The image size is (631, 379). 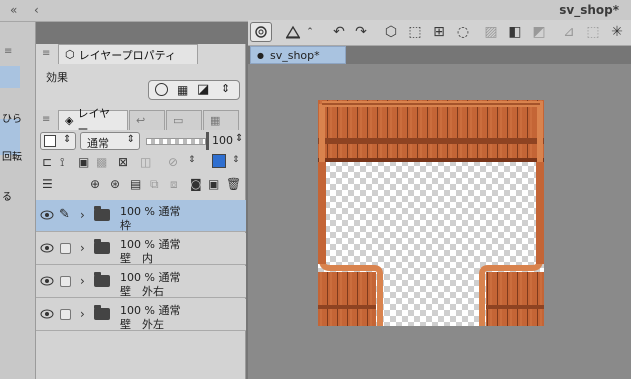 What do you see at coordinates (10, 77) in the screenshot?
I see `selected-item-highlight` at bounding box center [10, 77].